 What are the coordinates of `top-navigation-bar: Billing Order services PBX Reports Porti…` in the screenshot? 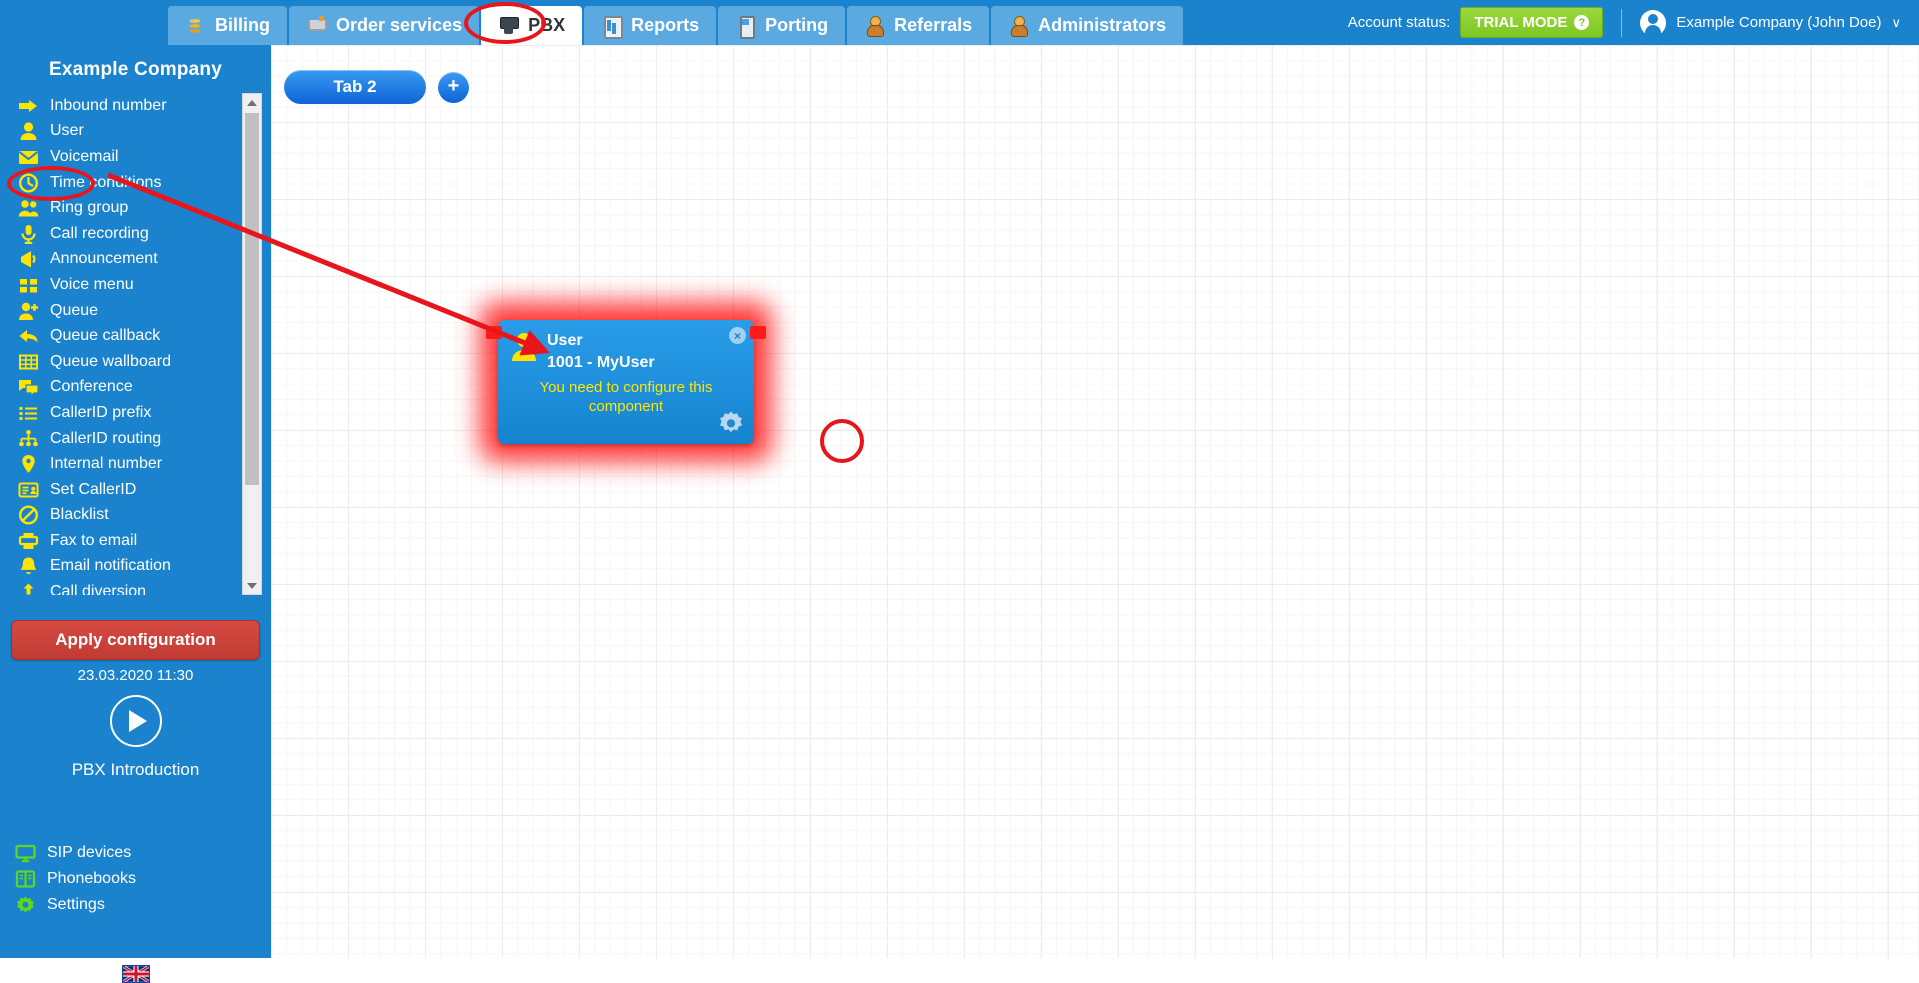 It's located at (959, 22).